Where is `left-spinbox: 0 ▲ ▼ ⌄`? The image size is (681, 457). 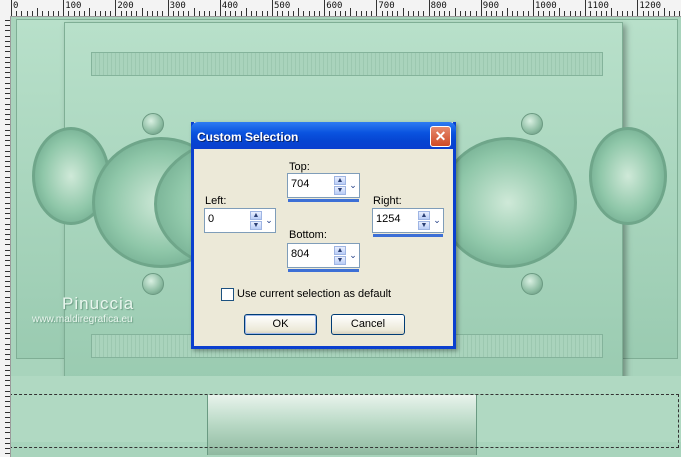 left-spinbox: 0 ▲ ▼ ⌄ is located at coordinates (240, 220).